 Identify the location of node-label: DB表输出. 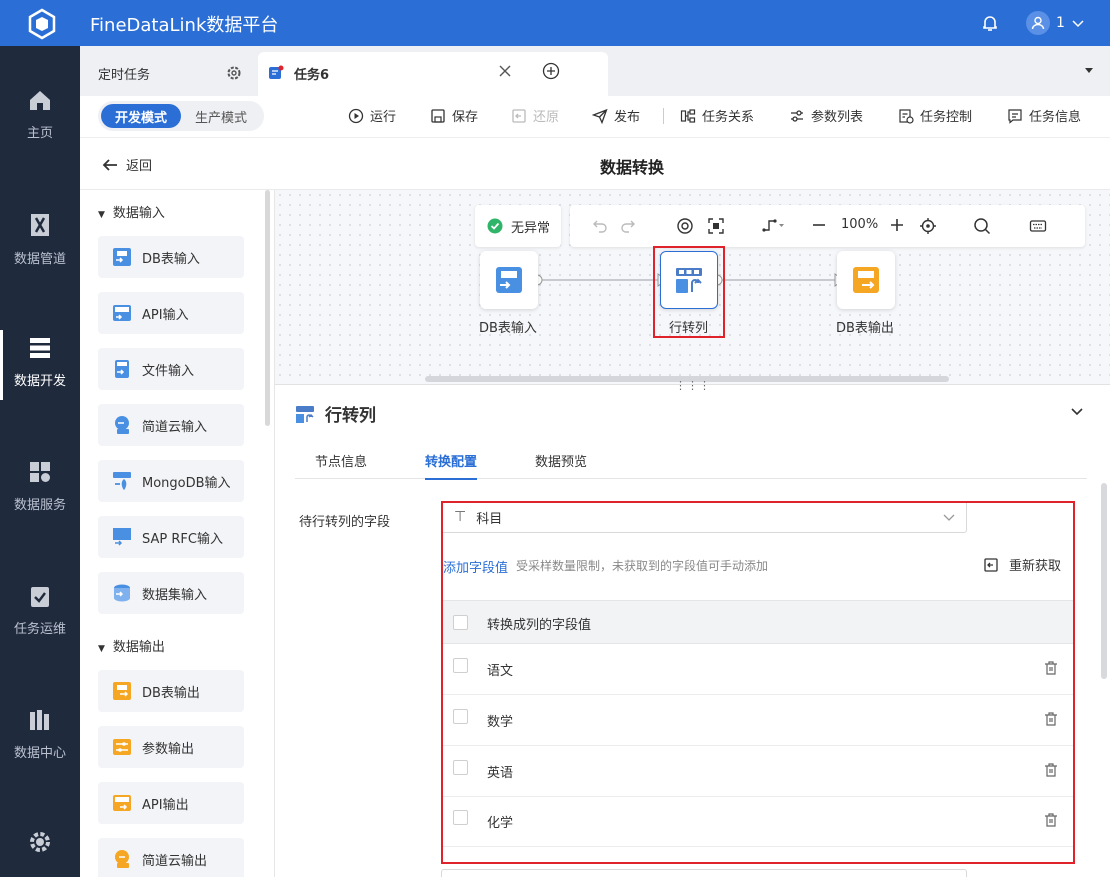
(865, 328).